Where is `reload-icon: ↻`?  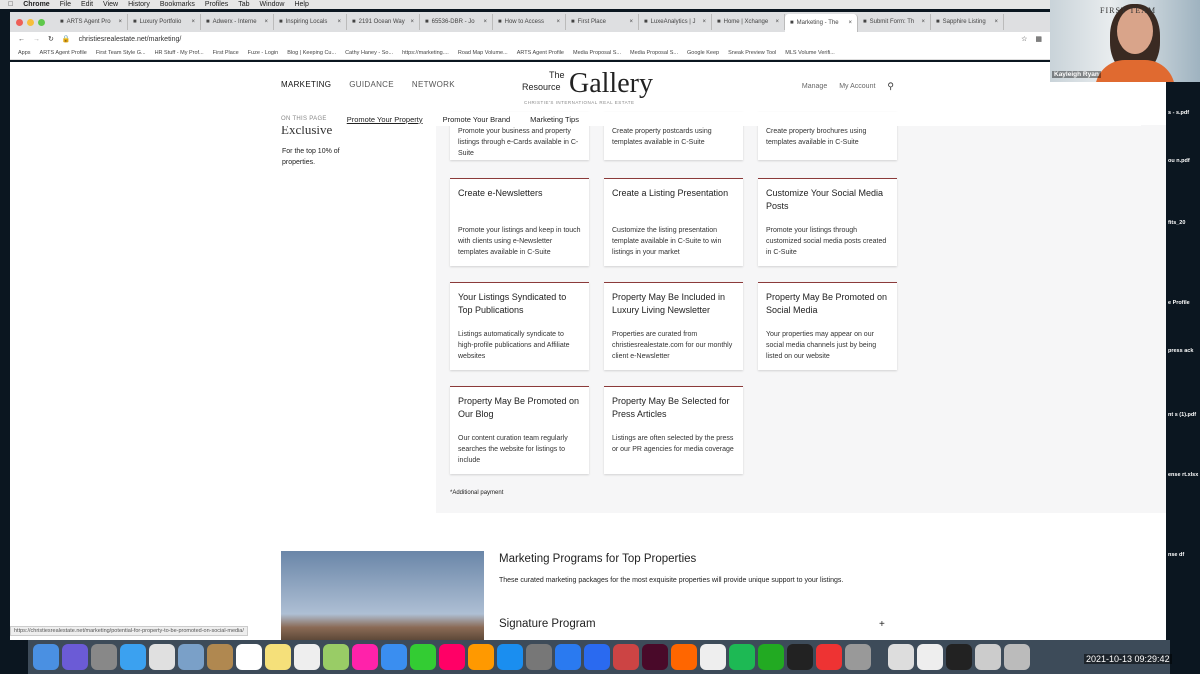 reload-icon: ↻ is located at coordinates (51, 39).